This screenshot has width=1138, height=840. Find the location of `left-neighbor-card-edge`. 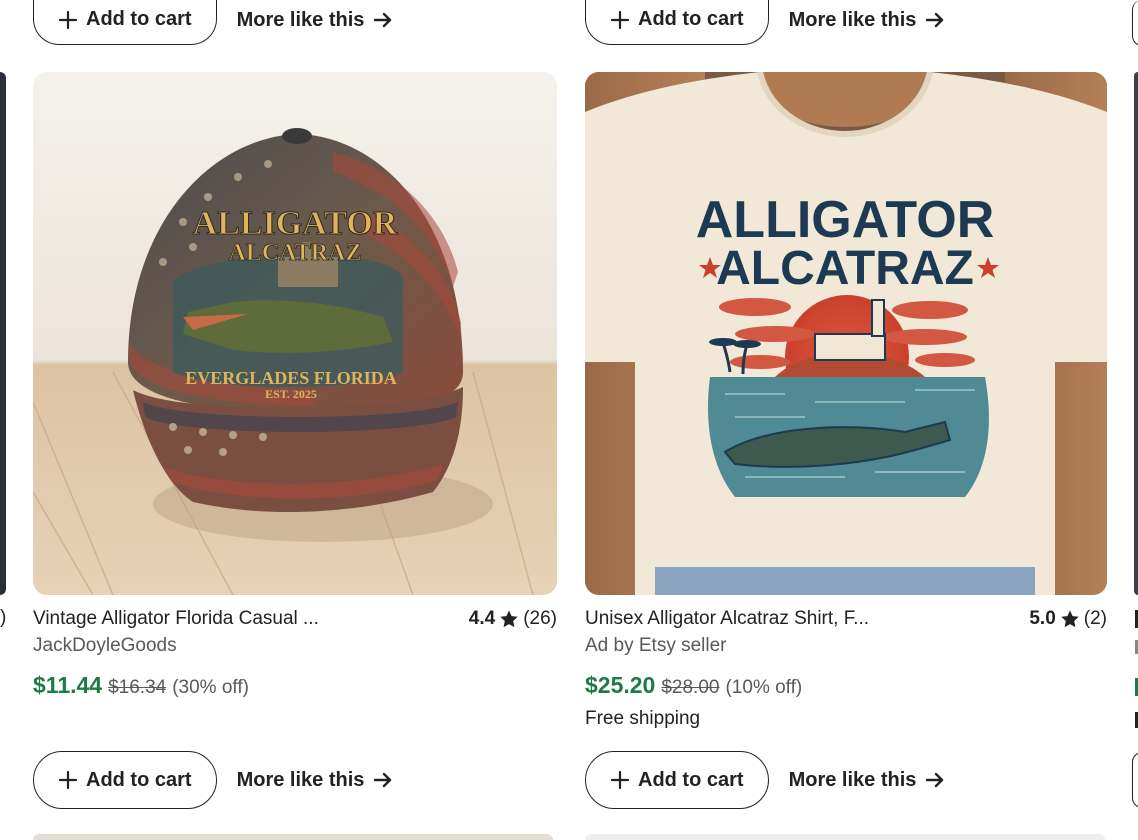

left-neighbor-card-edge is located at coordinates (3, 333).